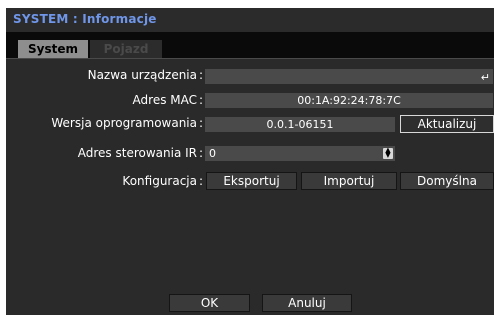 This screenshot has width=494, height=315. What do you see at coordinates (388, 153) in the screenshot?
I see `spinner-icon: ▲ ▼` at bounding box center [388, 153].